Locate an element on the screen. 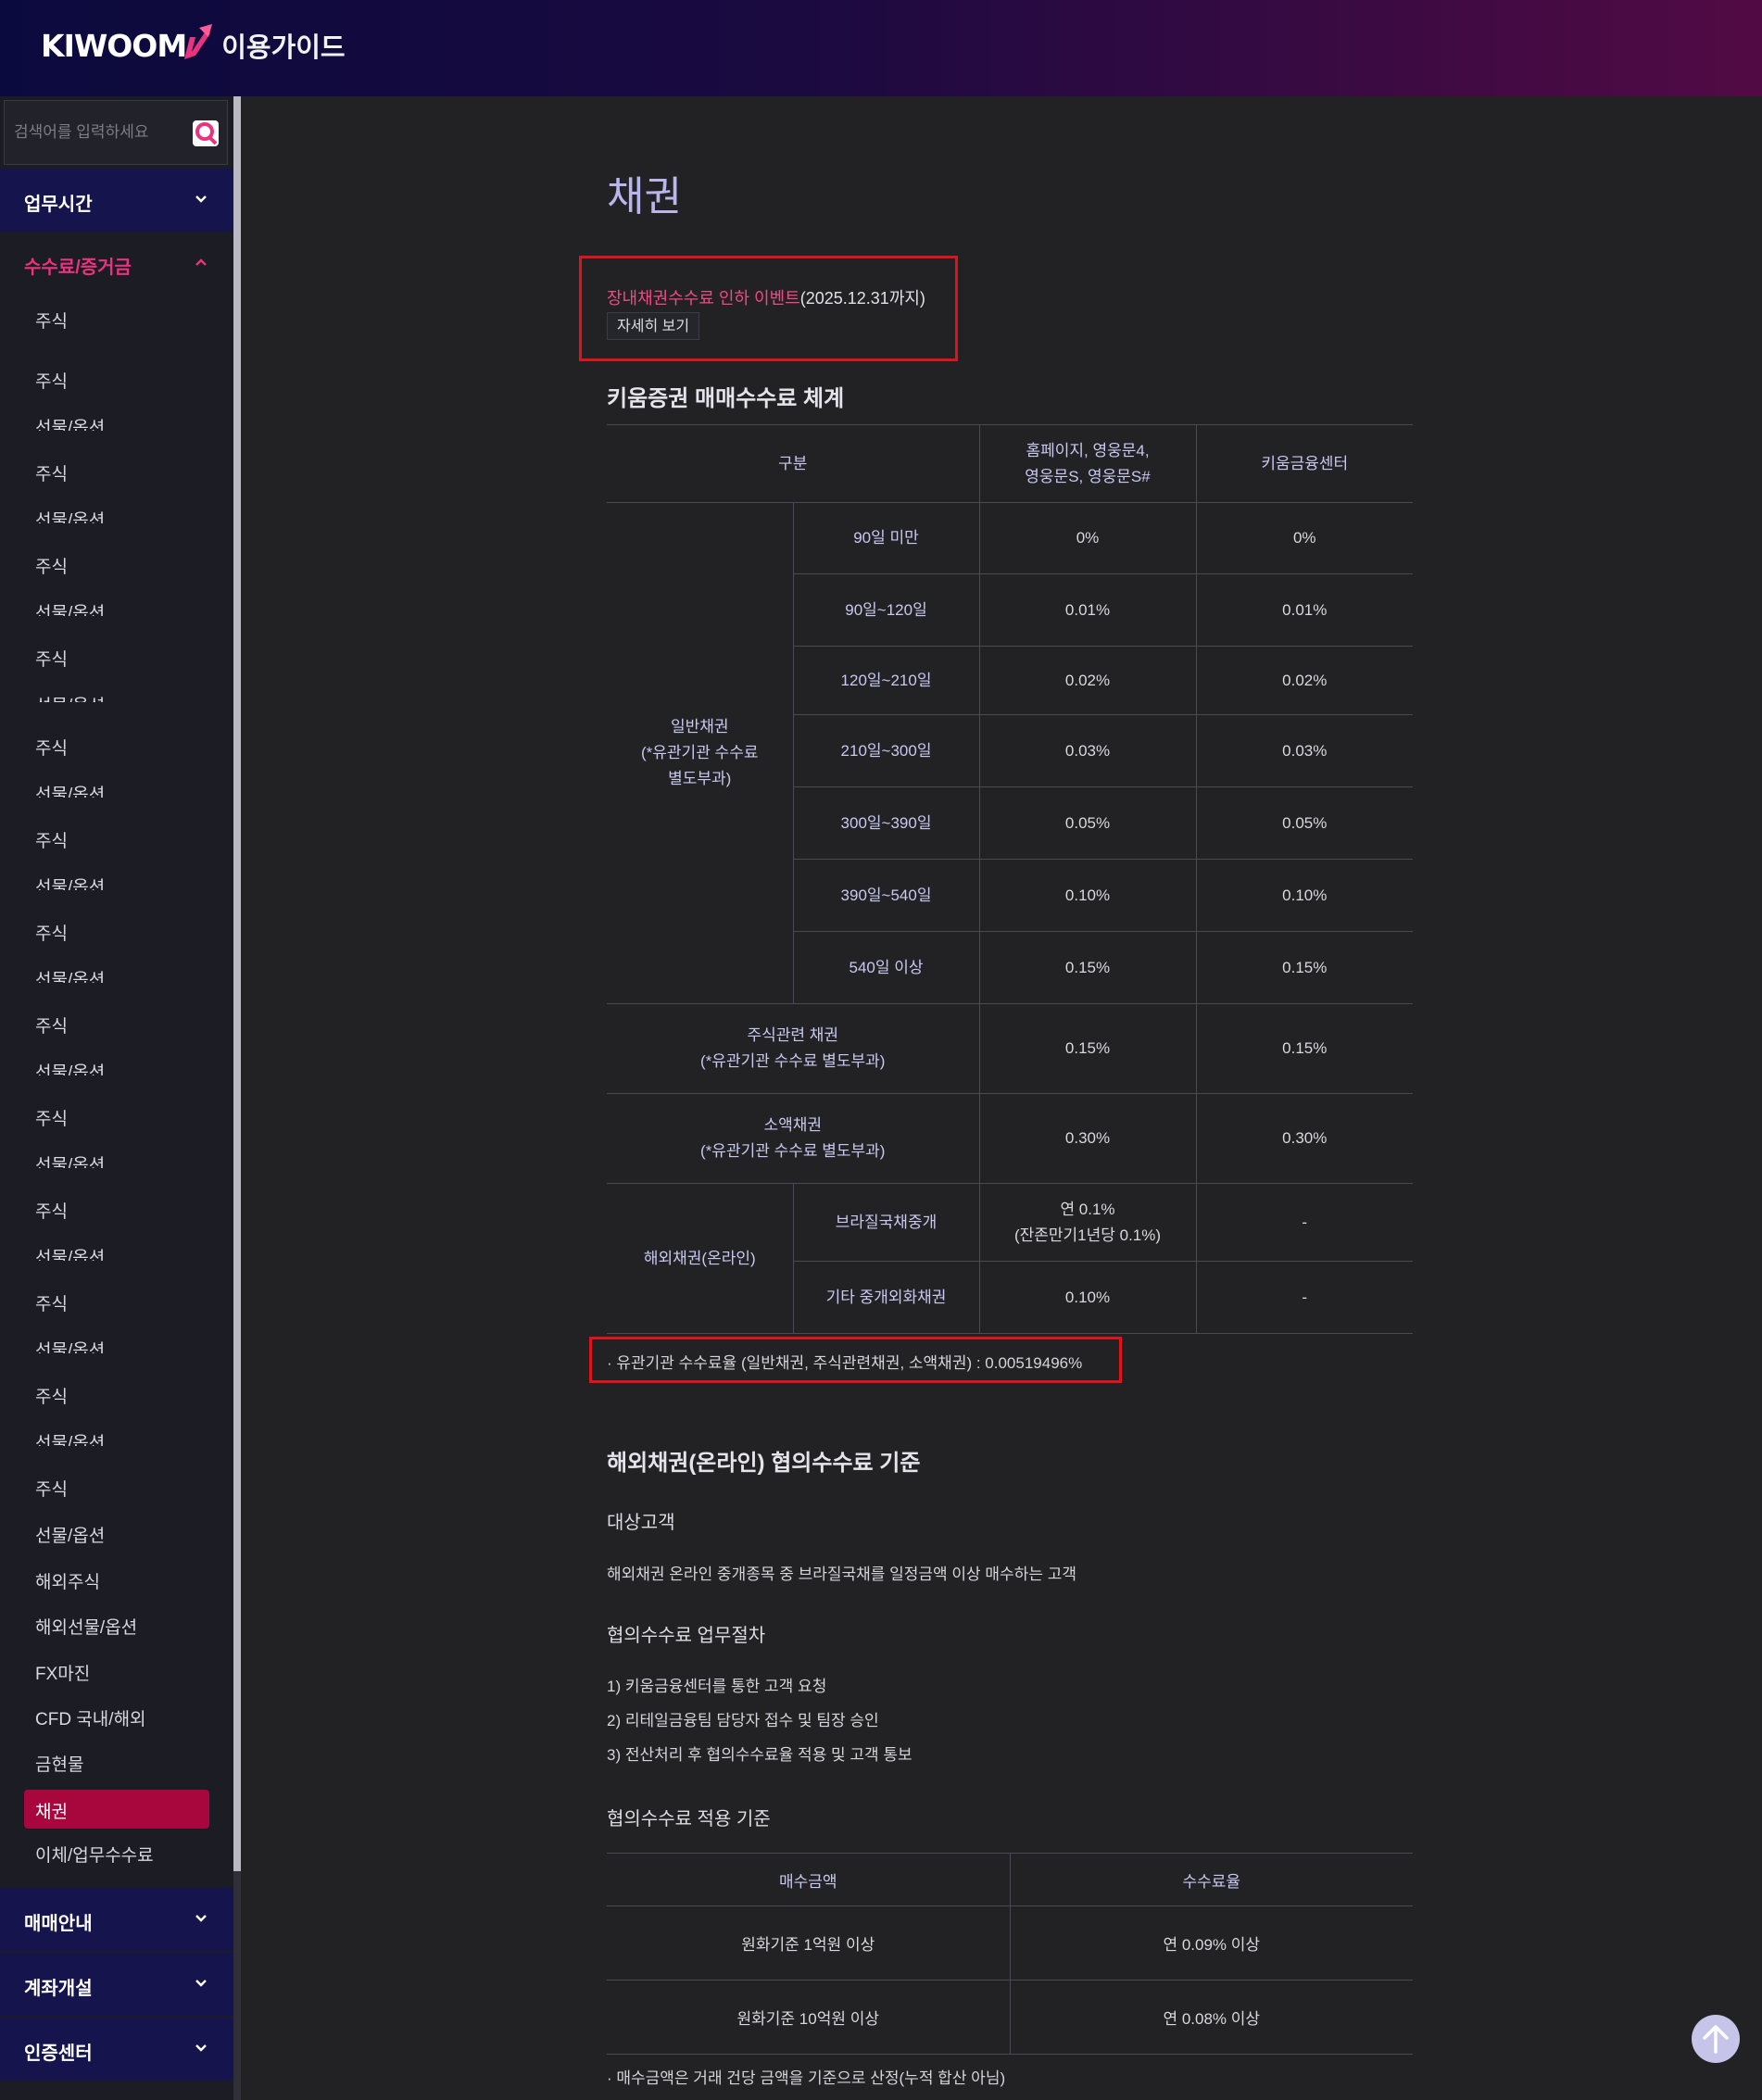 The image size is (1762, 2100). scroll-top-button is located at coordinates (1716, 2039).